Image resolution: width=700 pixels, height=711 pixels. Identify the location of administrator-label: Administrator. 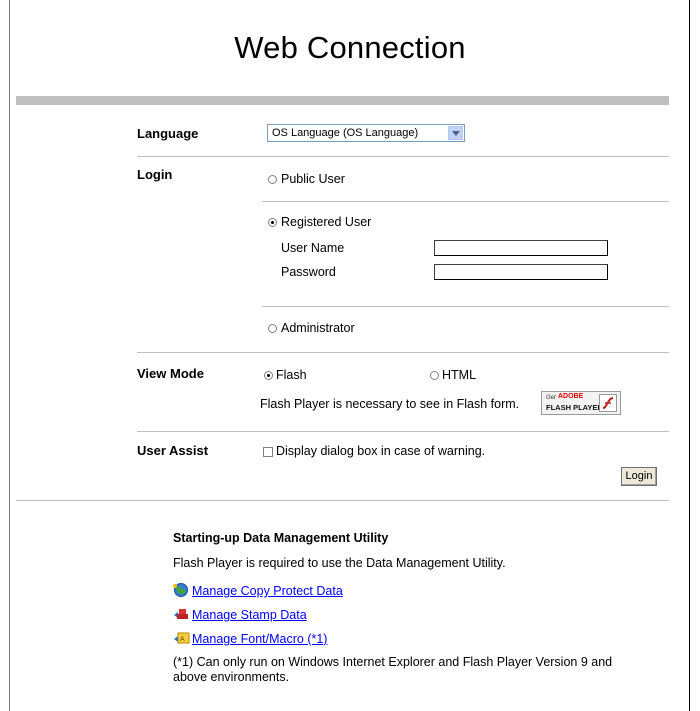
(318, 328).